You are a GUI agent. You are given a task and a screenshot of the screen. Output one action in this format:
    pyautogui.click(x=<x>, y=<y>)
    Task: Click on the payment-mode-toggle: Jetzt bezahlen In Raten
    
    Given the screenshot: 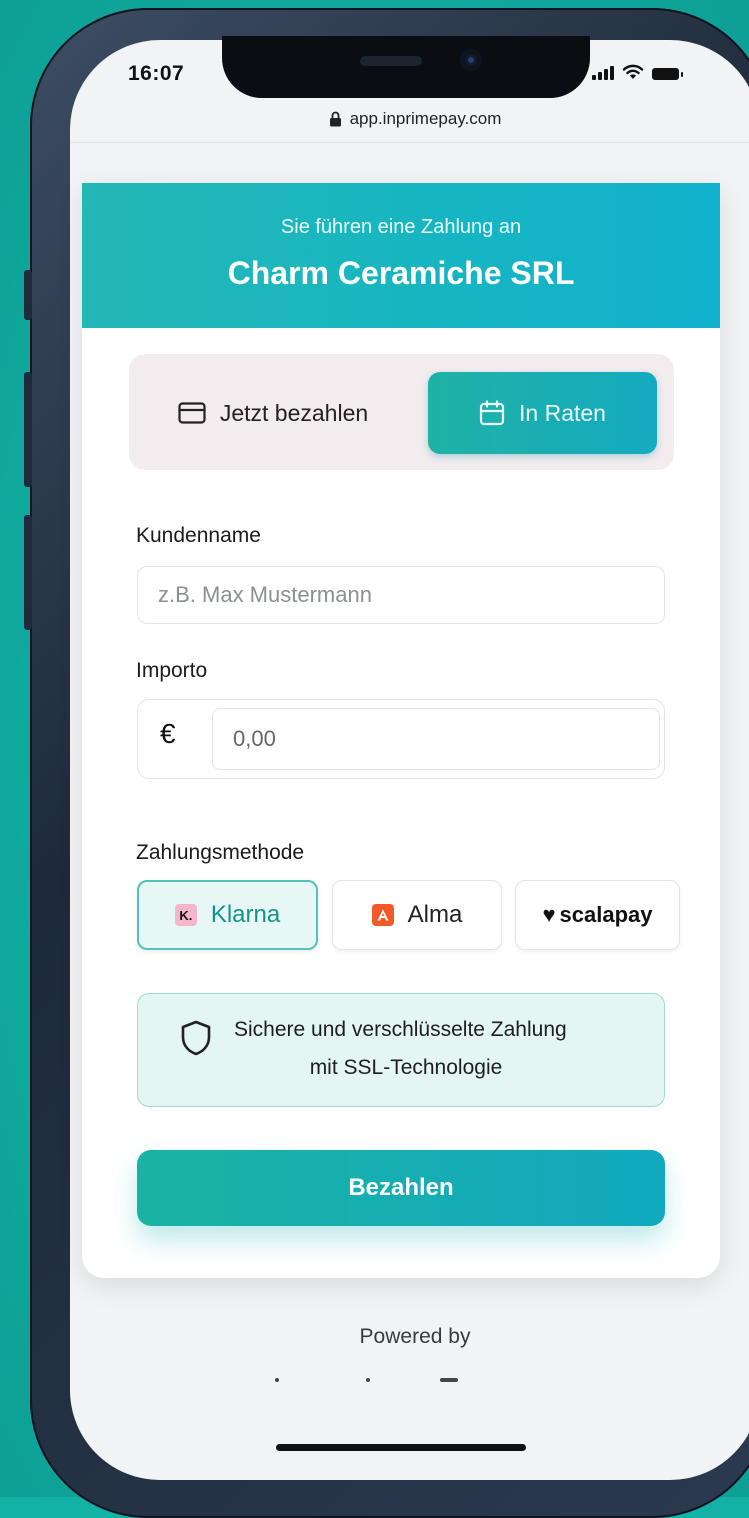 What is the action you would take?
    pyautogui.click(x=401, y=412)
    